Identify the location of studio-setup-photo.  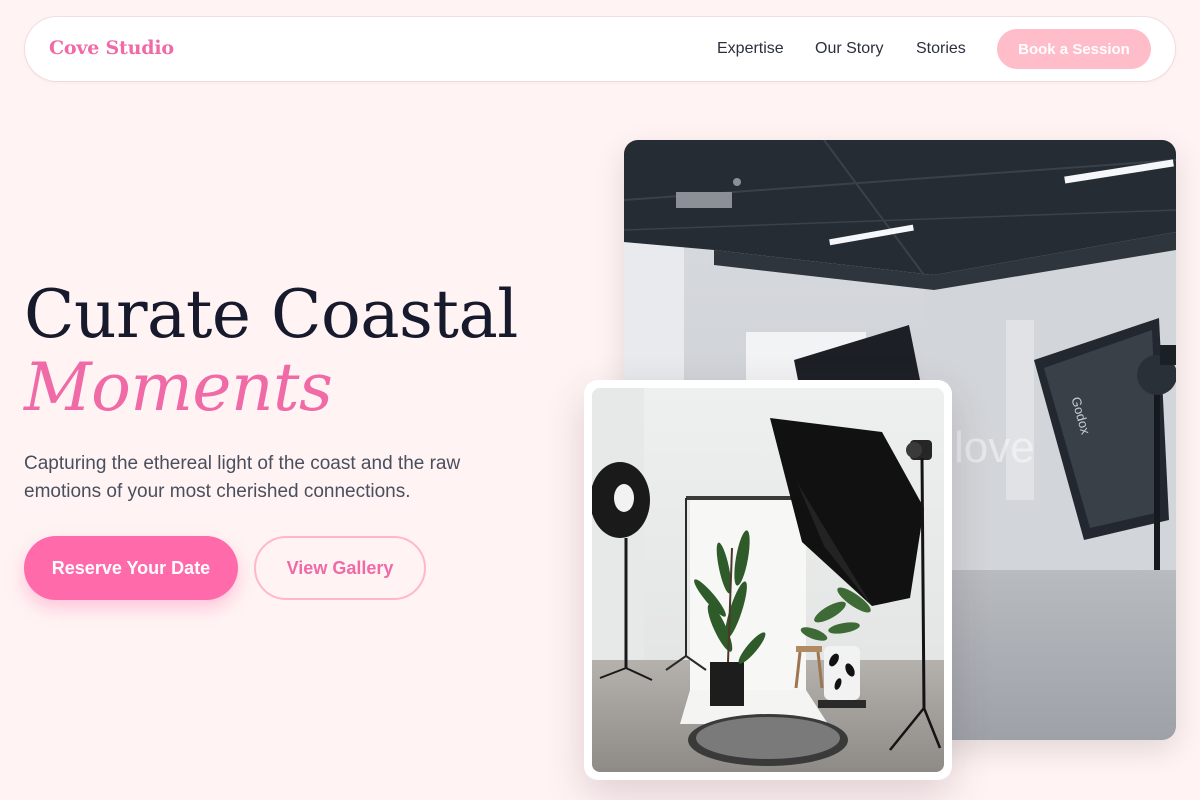
(768, 580).